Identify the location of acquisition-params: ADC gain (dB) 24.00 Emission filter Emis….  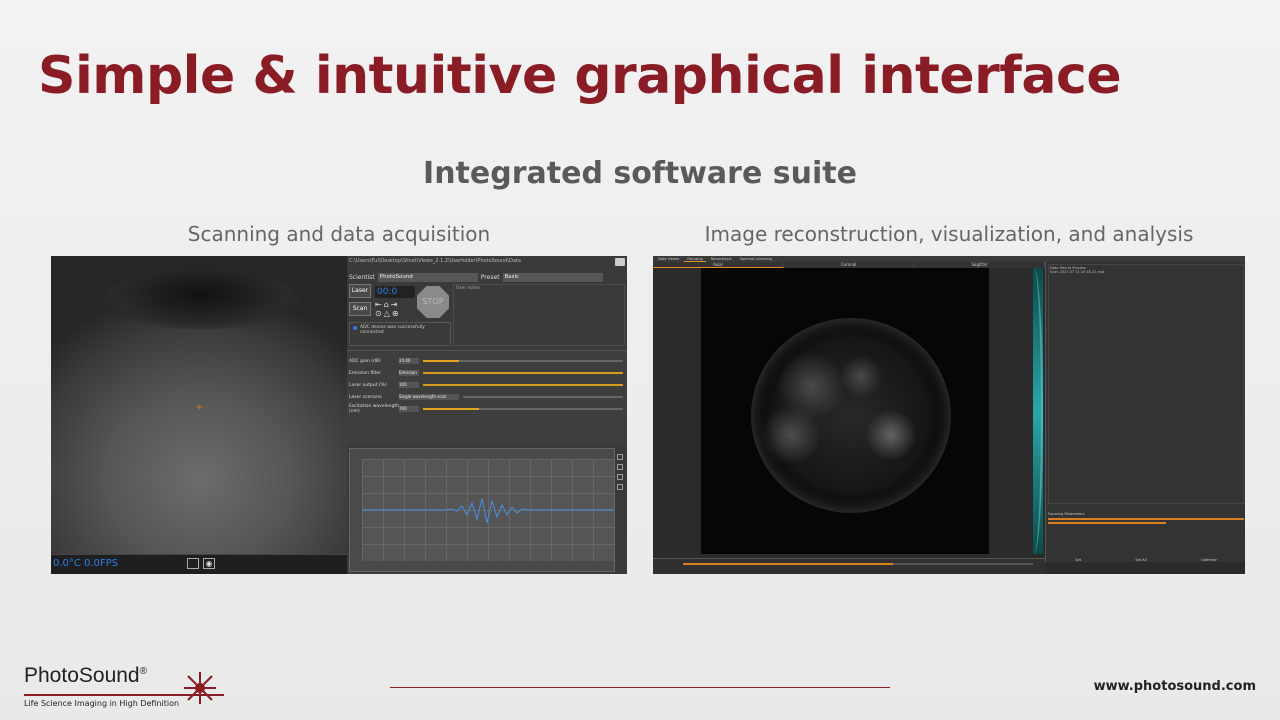
(487, 397).